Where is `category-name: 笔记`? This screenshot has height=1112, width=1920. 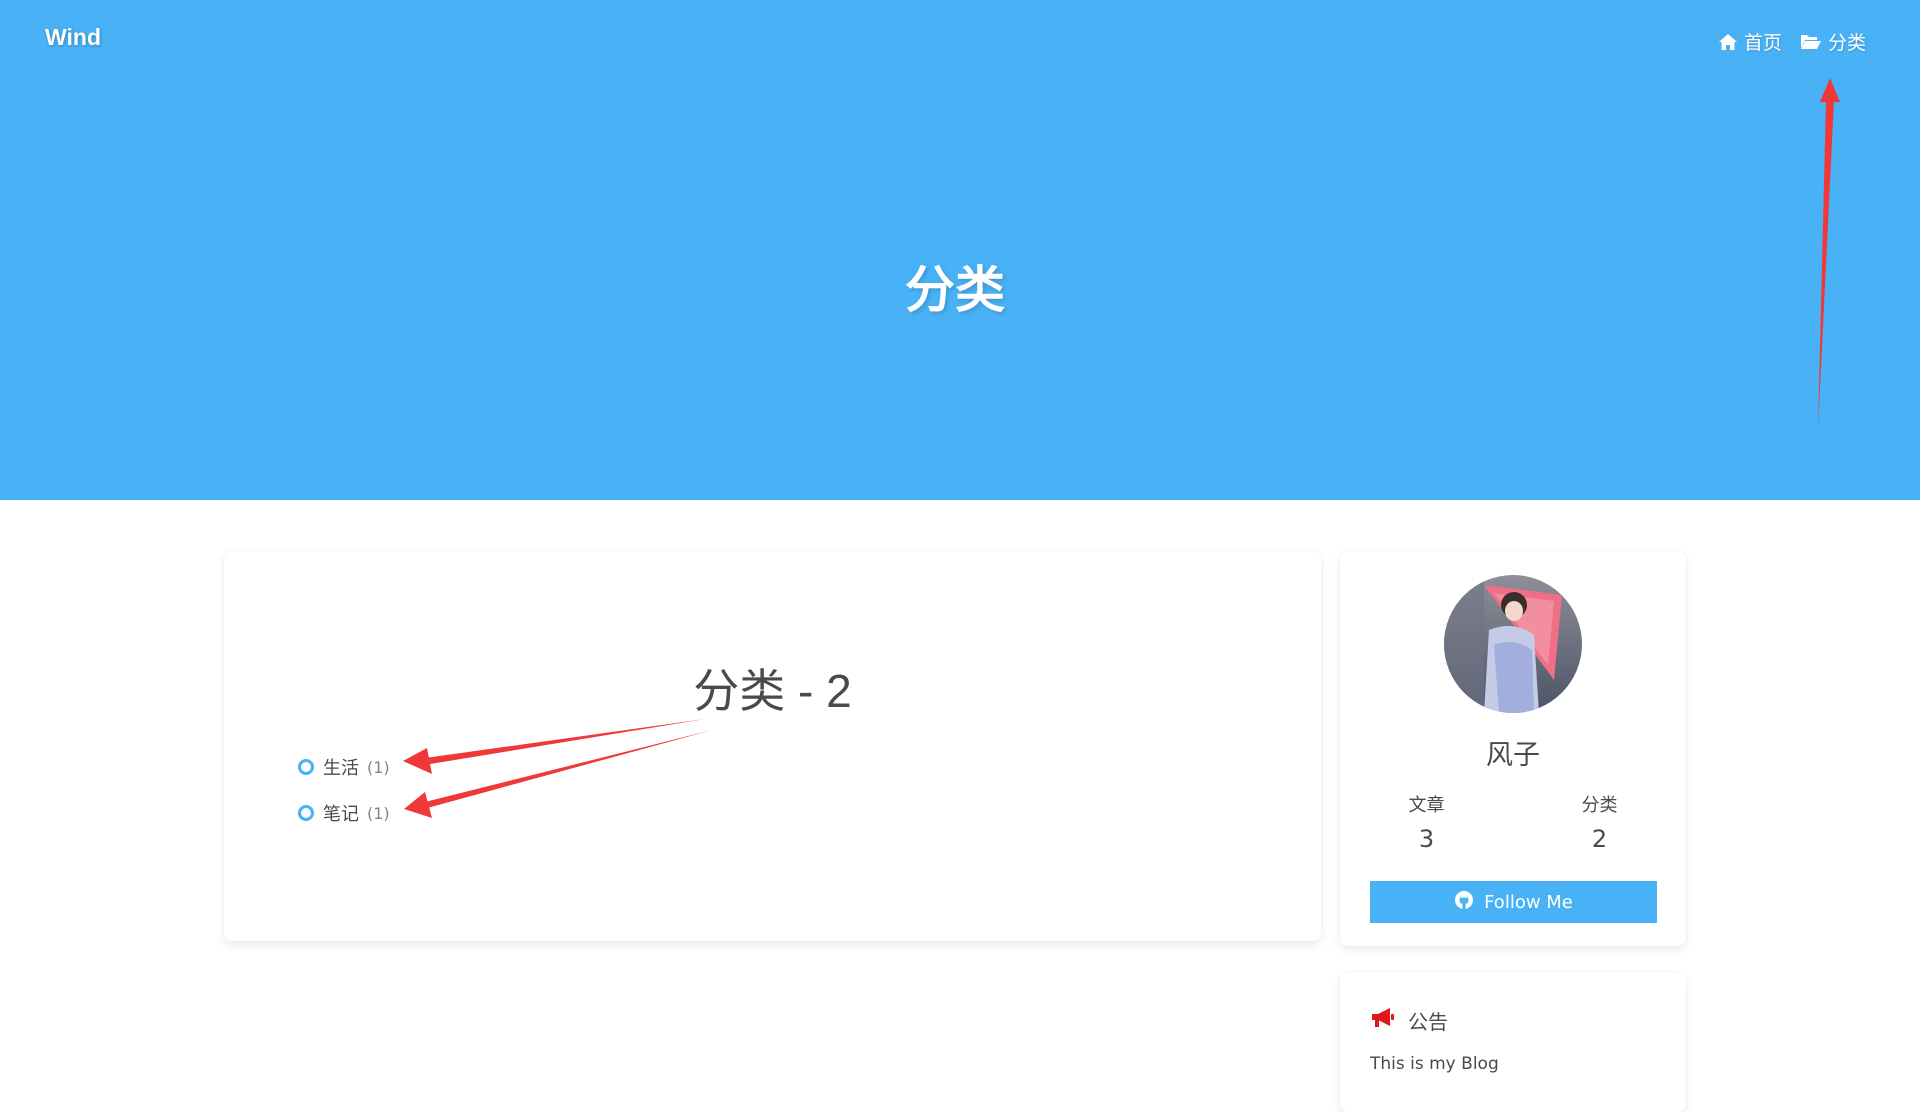 category-name: 笔记 is located at coordinates (341, 813).